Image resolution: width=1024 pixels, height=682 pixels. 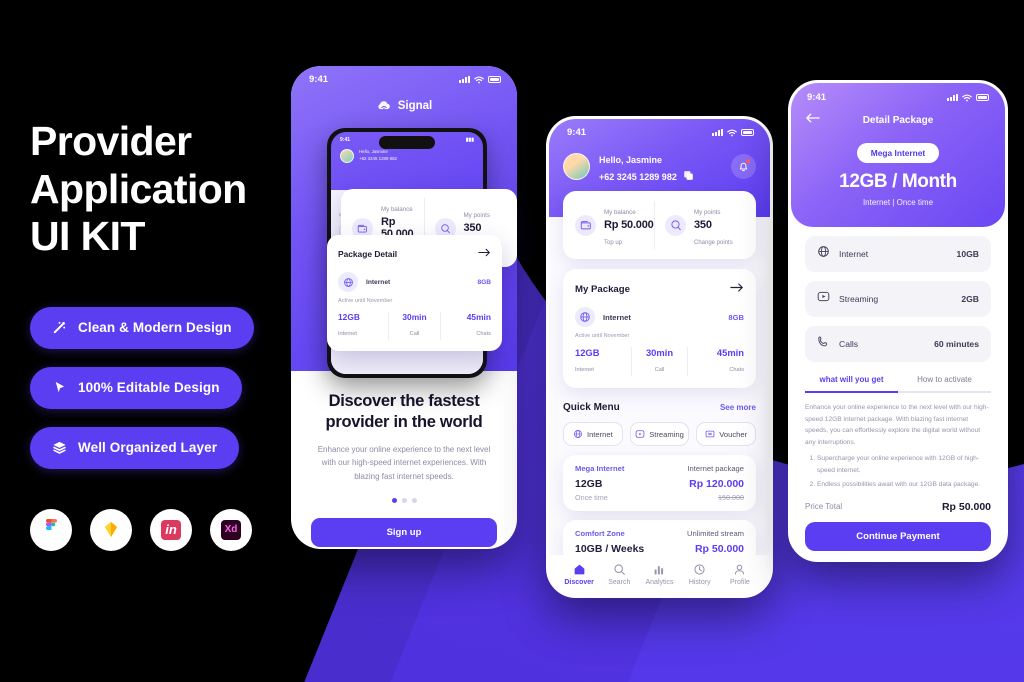 I want to click on quick-menu-chip-voucher: Voucher, so click(x=726, y=434).